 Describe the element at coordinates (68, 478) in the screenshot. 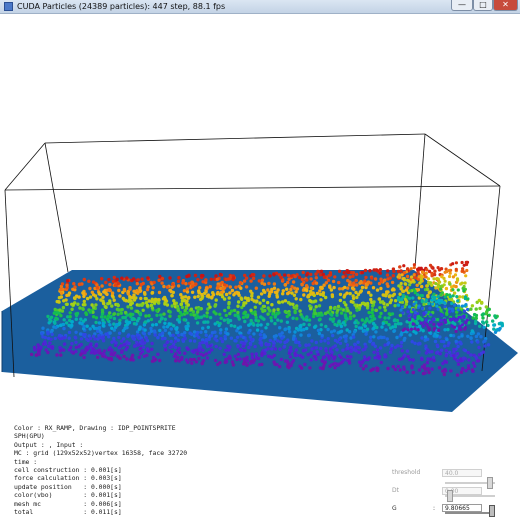

I see `hud-line: force calculation : 0.003[s]` at that location.